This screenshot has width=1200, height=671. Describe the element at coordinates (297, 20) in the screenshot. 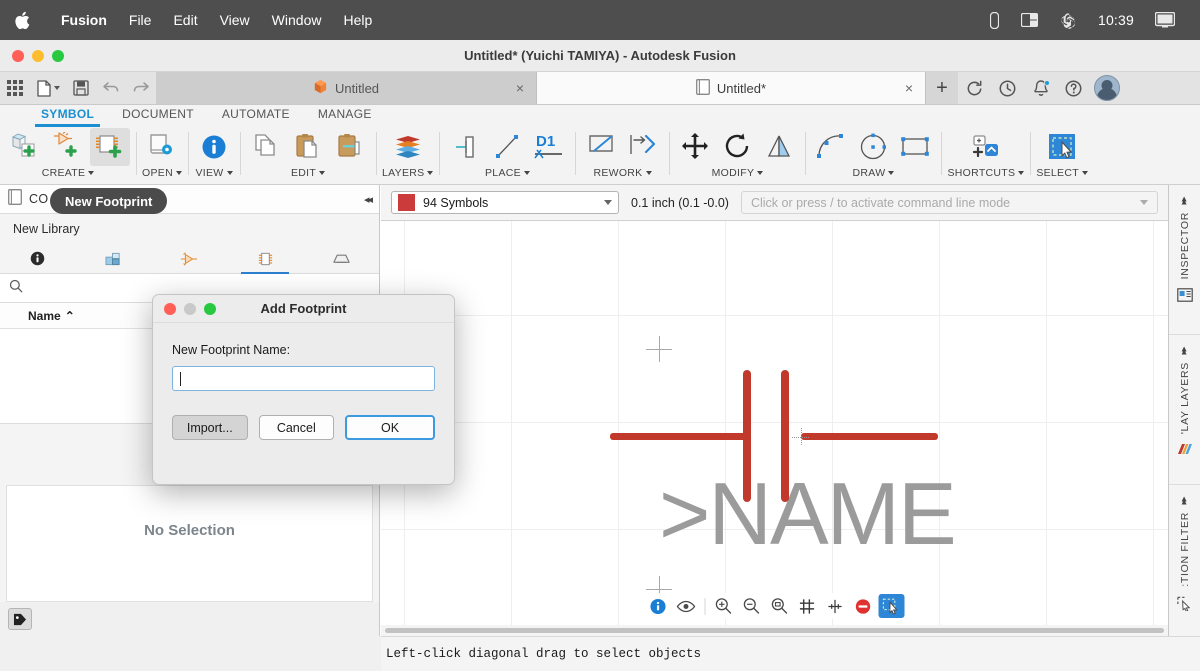

I see `menu-item-window: Window` at that location.